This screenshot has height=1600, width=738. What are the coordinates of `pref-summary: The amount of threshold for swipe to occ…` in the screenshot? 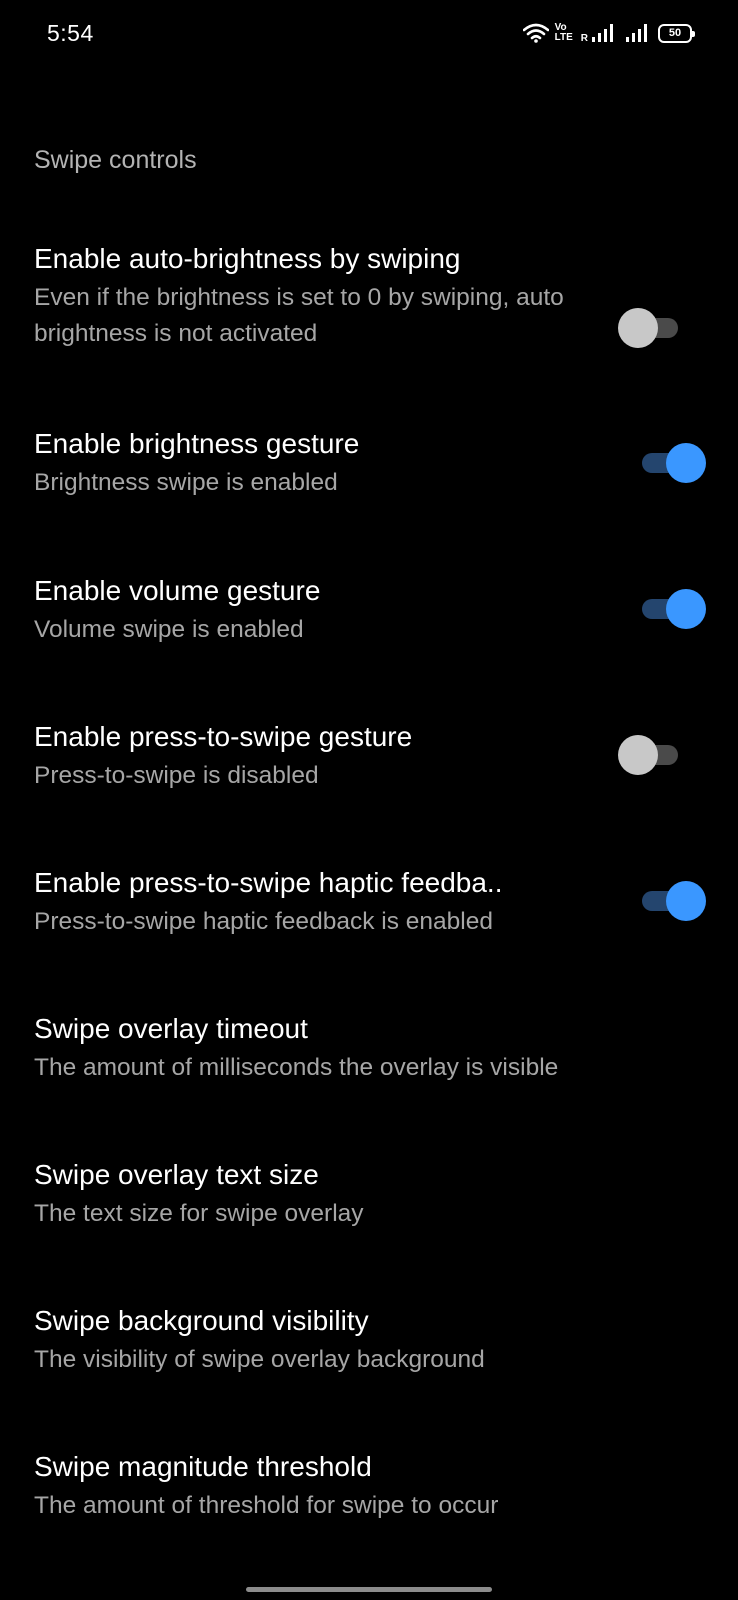 It's located at (266, 1505).